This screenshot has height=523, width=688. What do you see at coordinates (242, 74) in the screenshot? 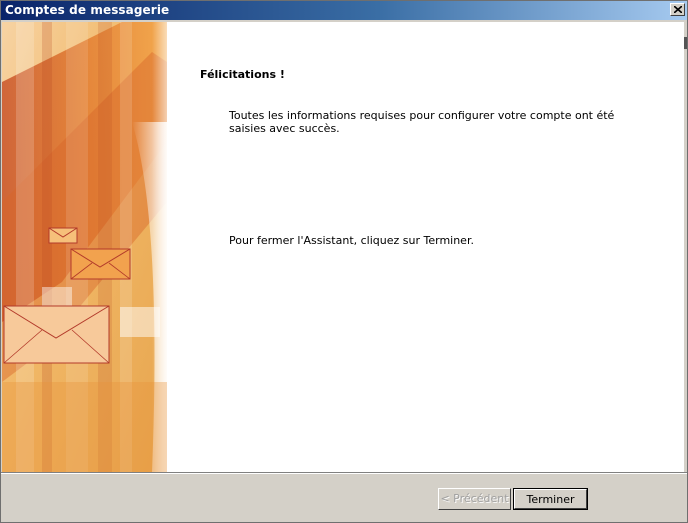
I see `page-title: Félicitations !` at bounding box center [242, 74].